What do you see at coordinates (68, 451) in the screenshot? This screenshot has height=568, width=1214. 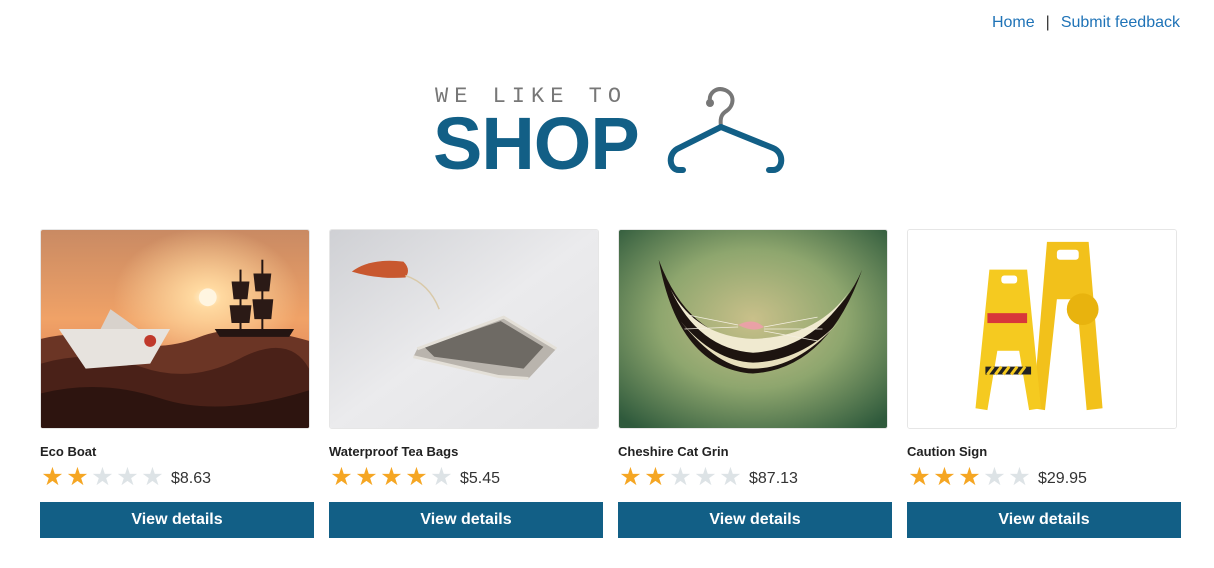 I see `product-name: Eco Boat` at bounding box center [68, 451].